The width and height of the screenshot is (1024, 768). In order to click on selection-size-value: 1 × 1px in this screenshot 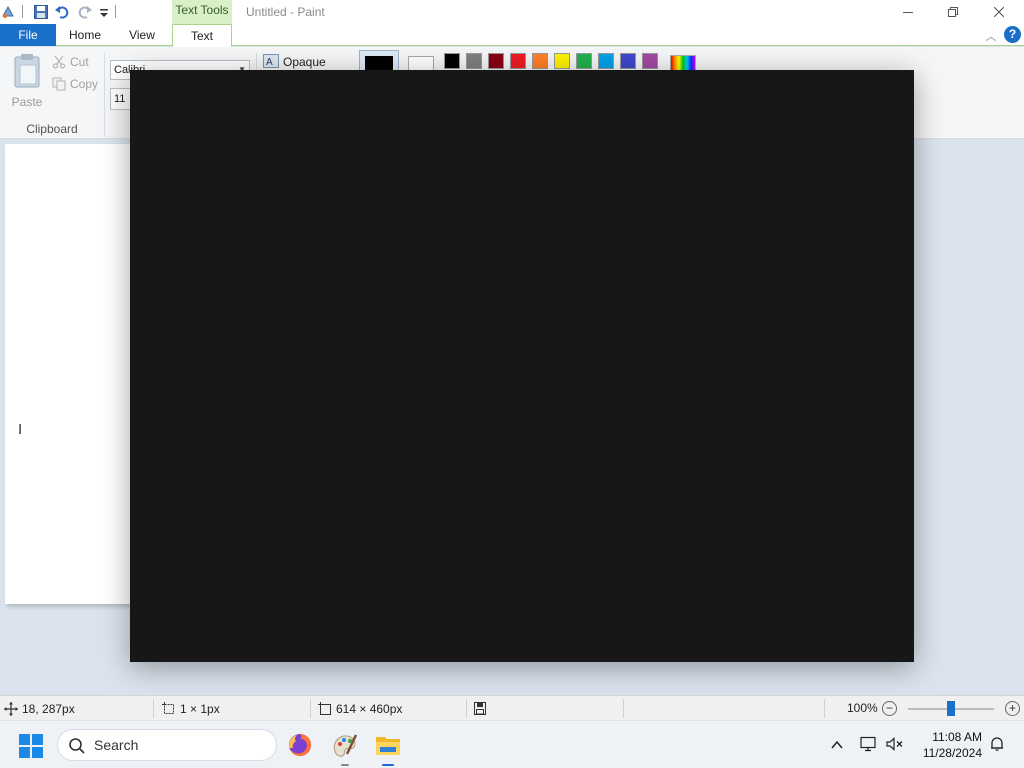, I will do `click(200, 709)`.